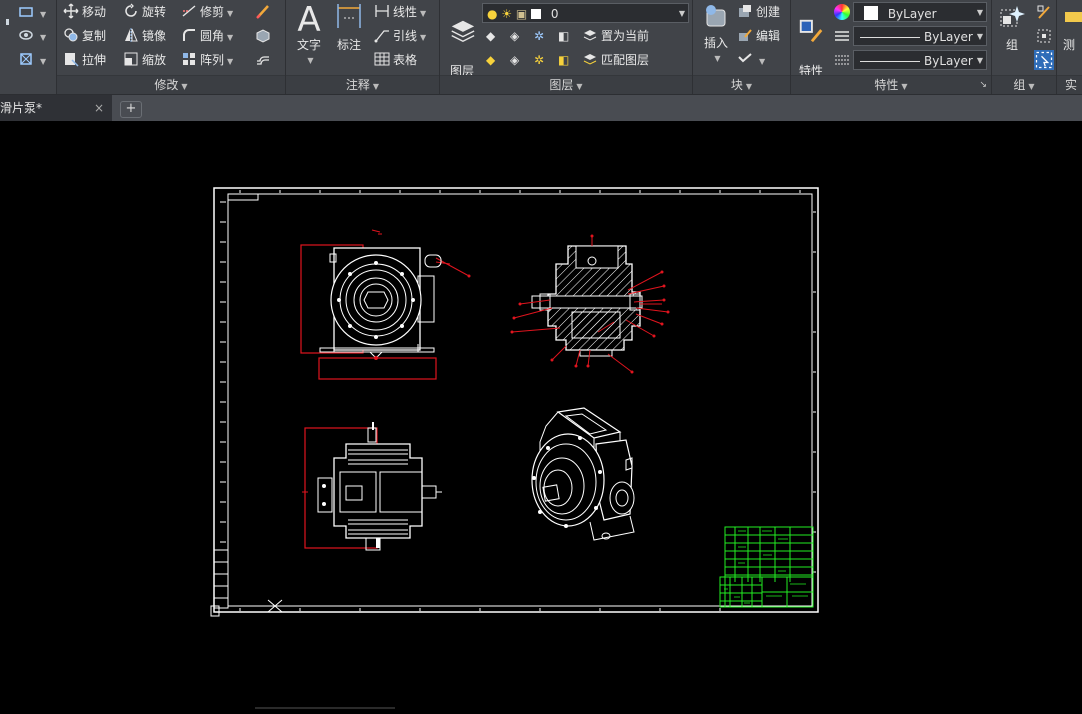 The image size is (1082, 714). I want to click on group-button: 组, so click(1012, 27).